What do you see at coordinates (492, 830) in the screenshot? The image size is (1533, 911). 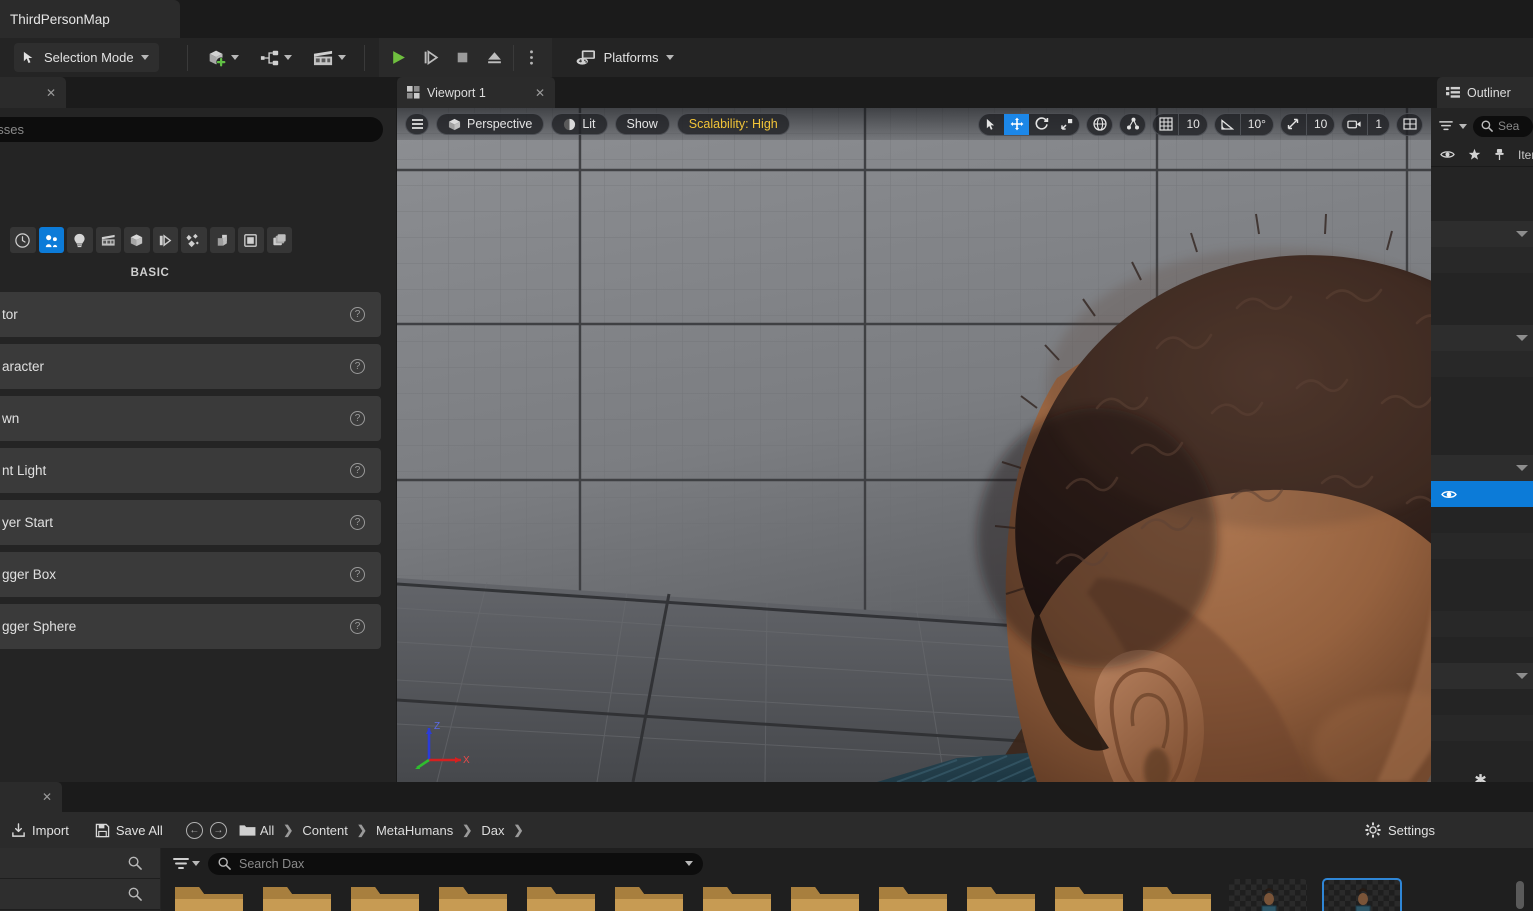 I see `breadcrumb-item-dax: Dax` at bounding box center [492, 830].